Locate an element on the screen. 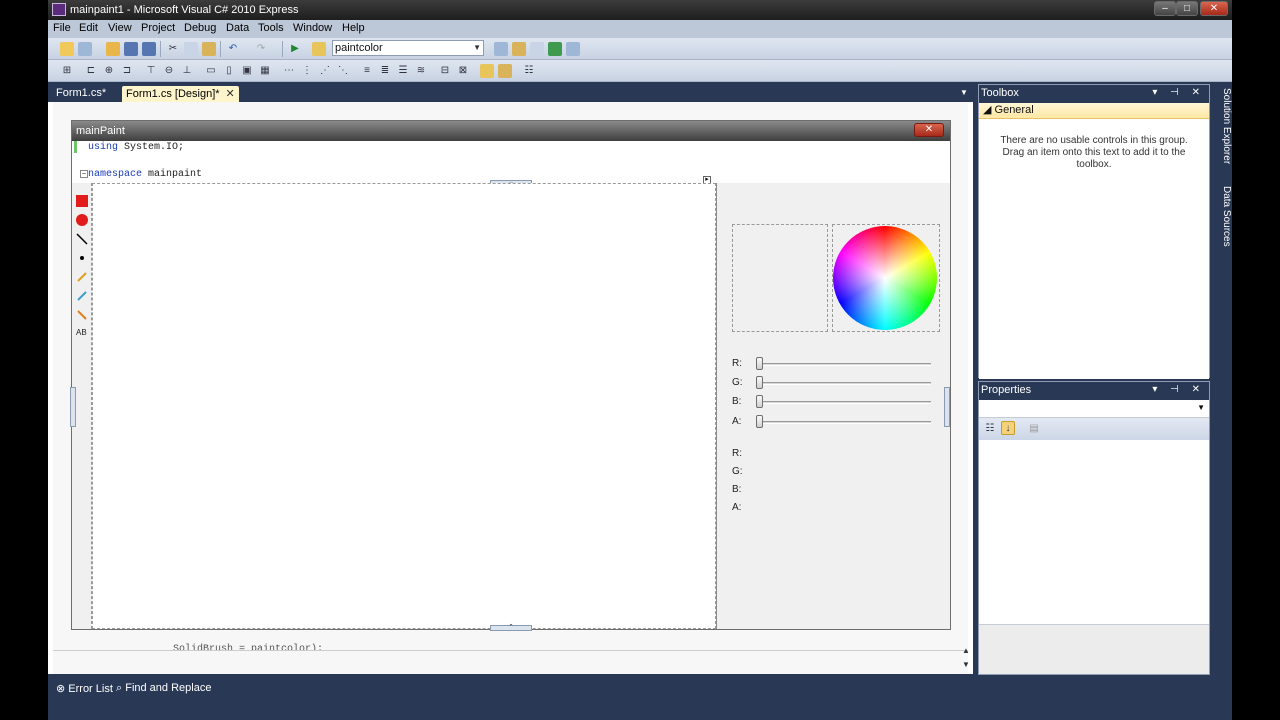  save-icon is located at coordinates (131, 49).